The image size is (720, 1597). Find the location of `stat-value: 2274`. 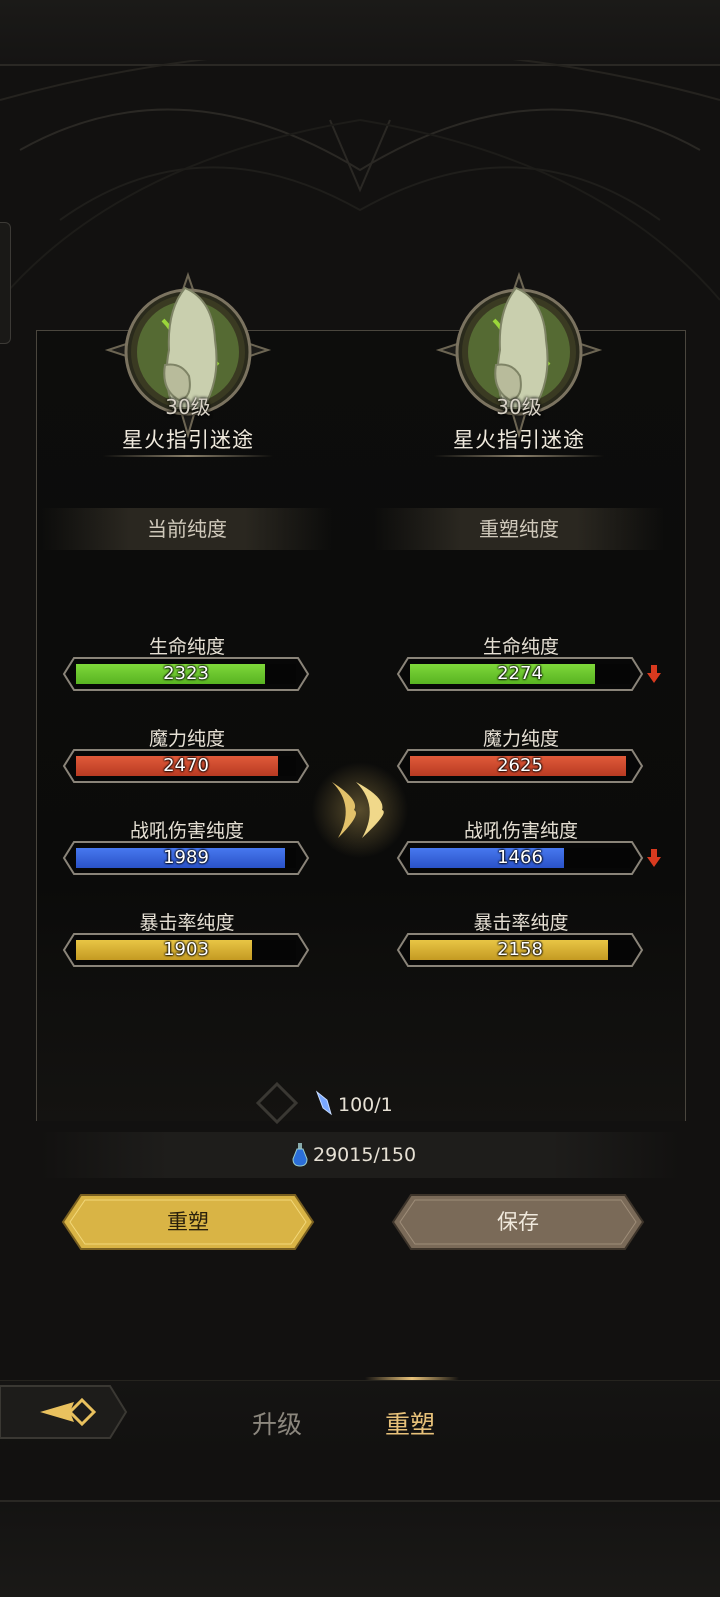

stat-value: 2274 is located at coordinates (520, 673).